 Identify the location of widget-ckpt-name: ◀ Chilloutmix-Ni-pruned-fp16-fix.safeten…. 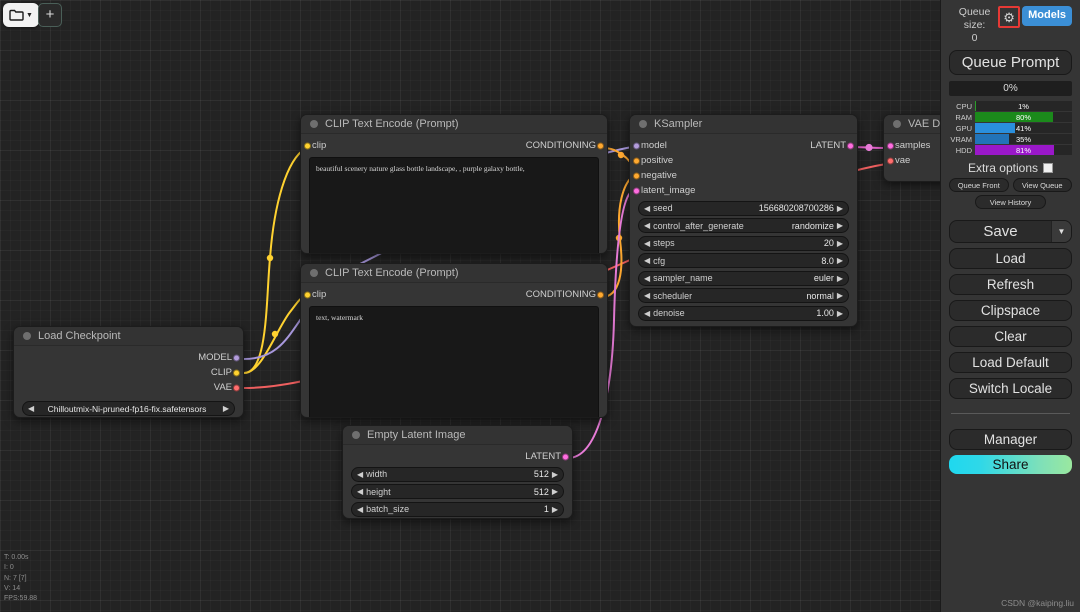
(128, 408).